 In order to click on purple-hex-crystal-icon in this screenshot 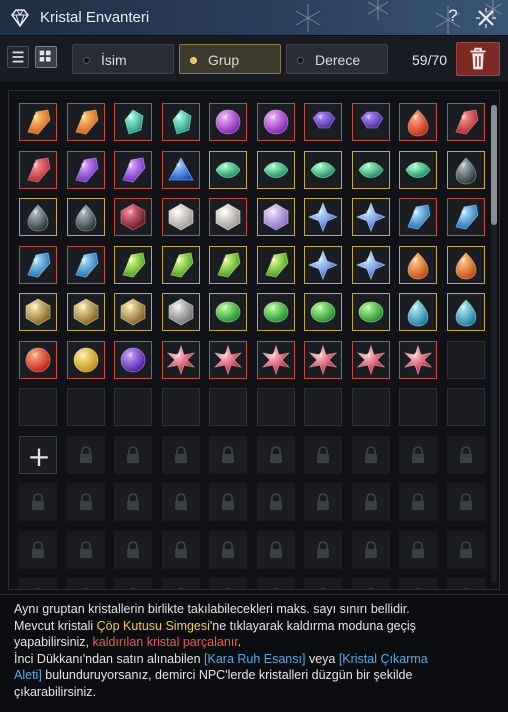, I will do `click(371, 120)`.